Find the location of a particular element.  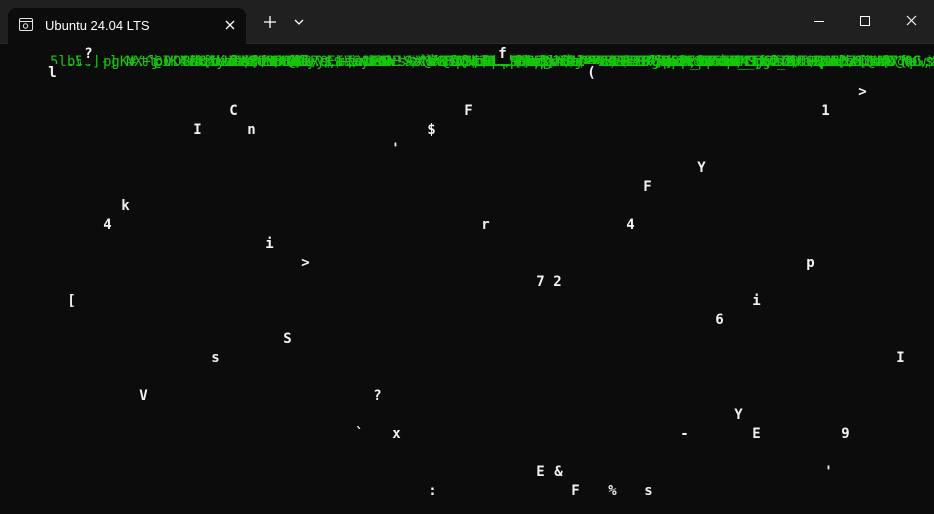

matrix-column: q[<mM is located at coordinates (392, 62).